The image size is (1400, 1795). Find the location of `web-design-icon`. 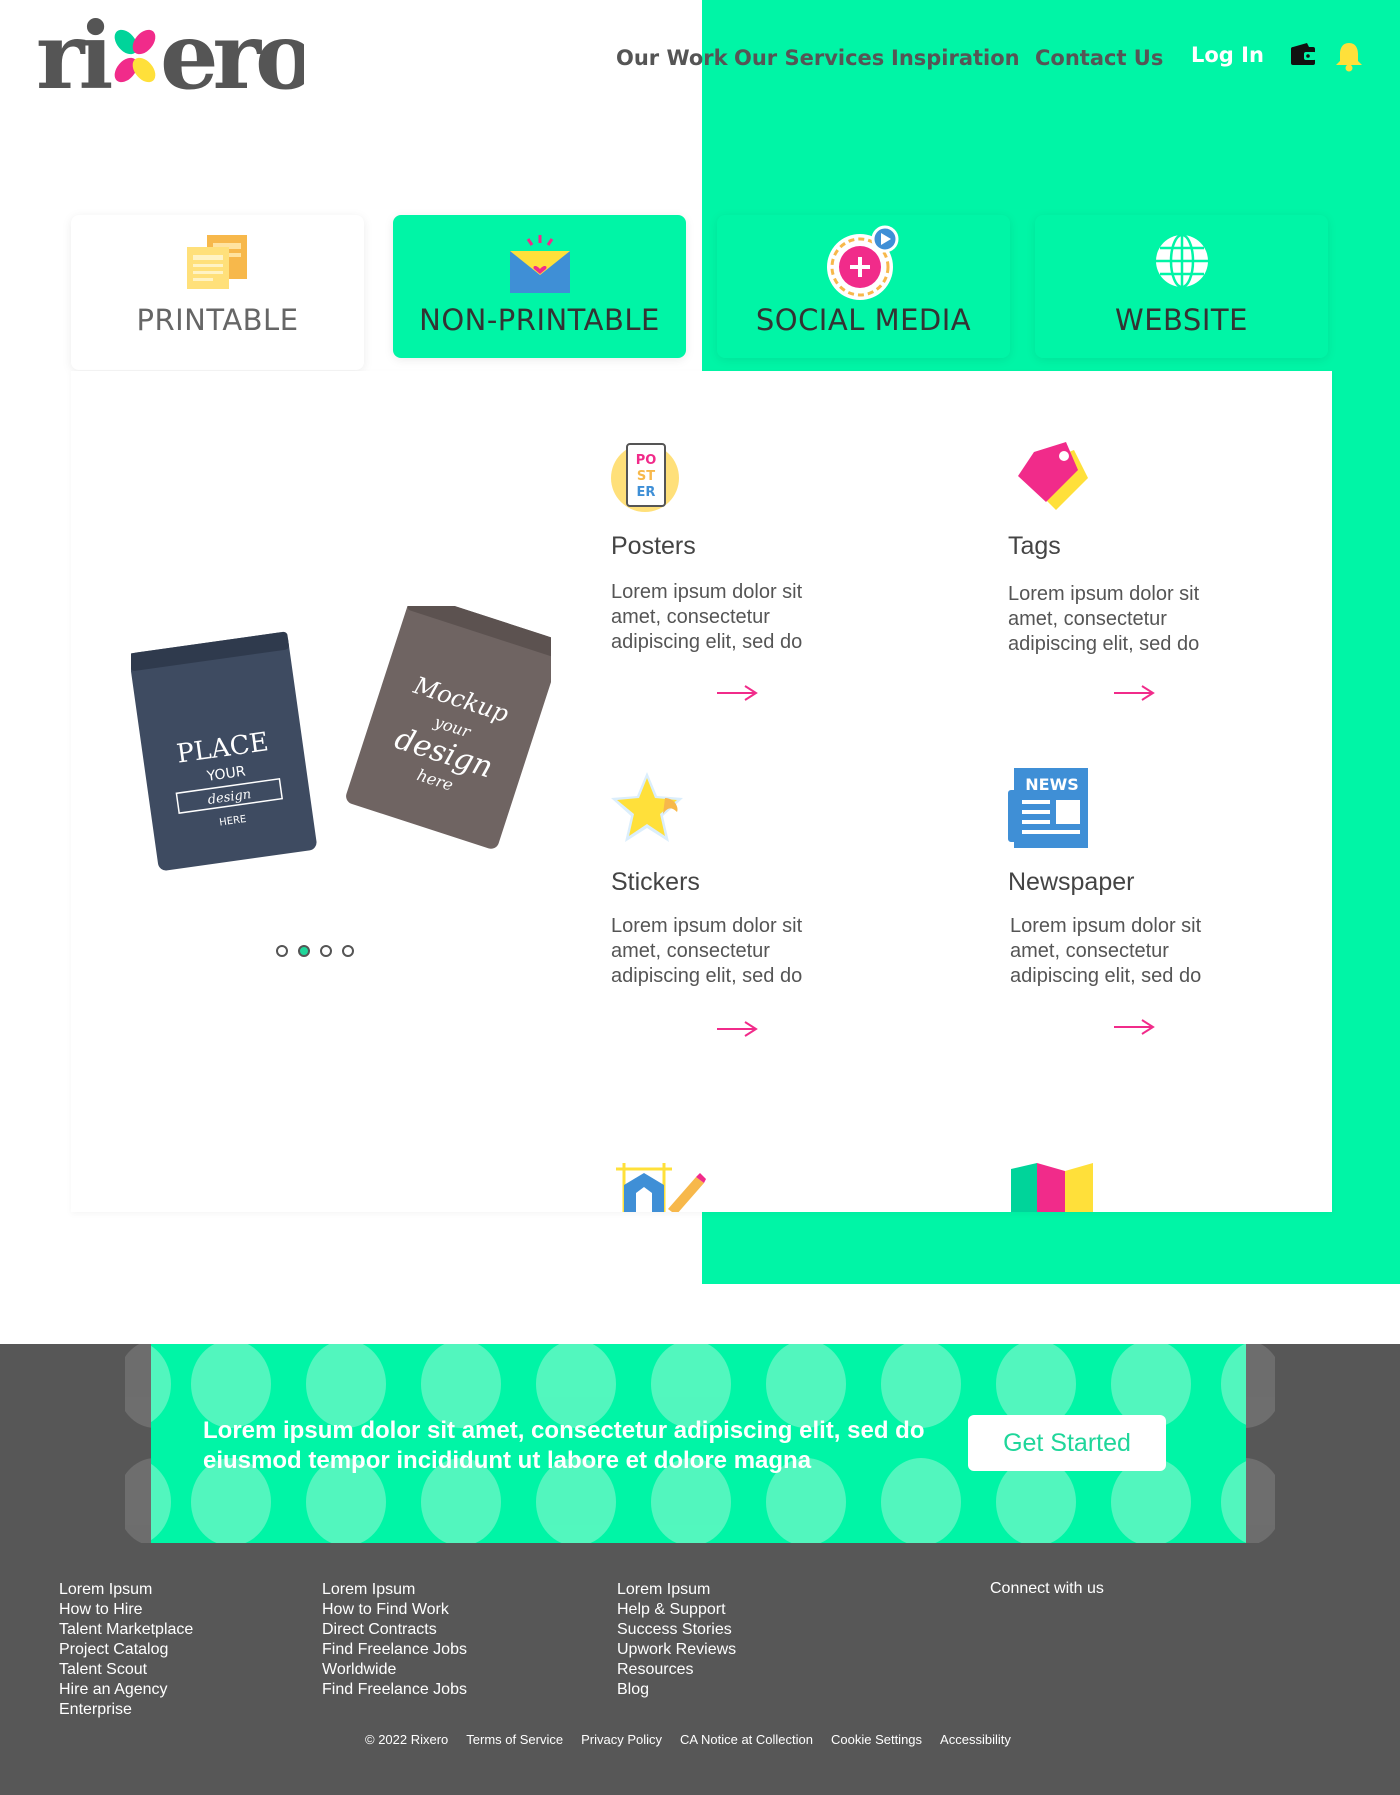

web-design-icon is located at coordinates (661, 1187).